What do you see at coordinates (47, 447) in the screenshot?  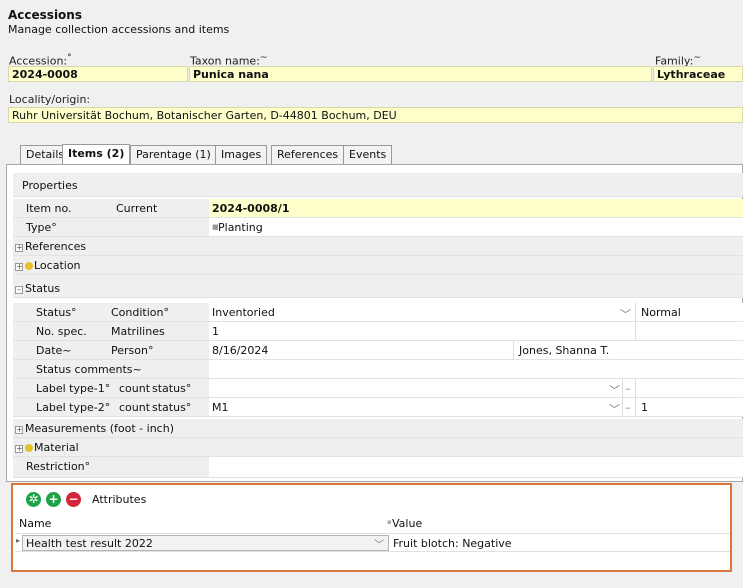 I see `material-label: + Material` at bounding box center [47, 447].